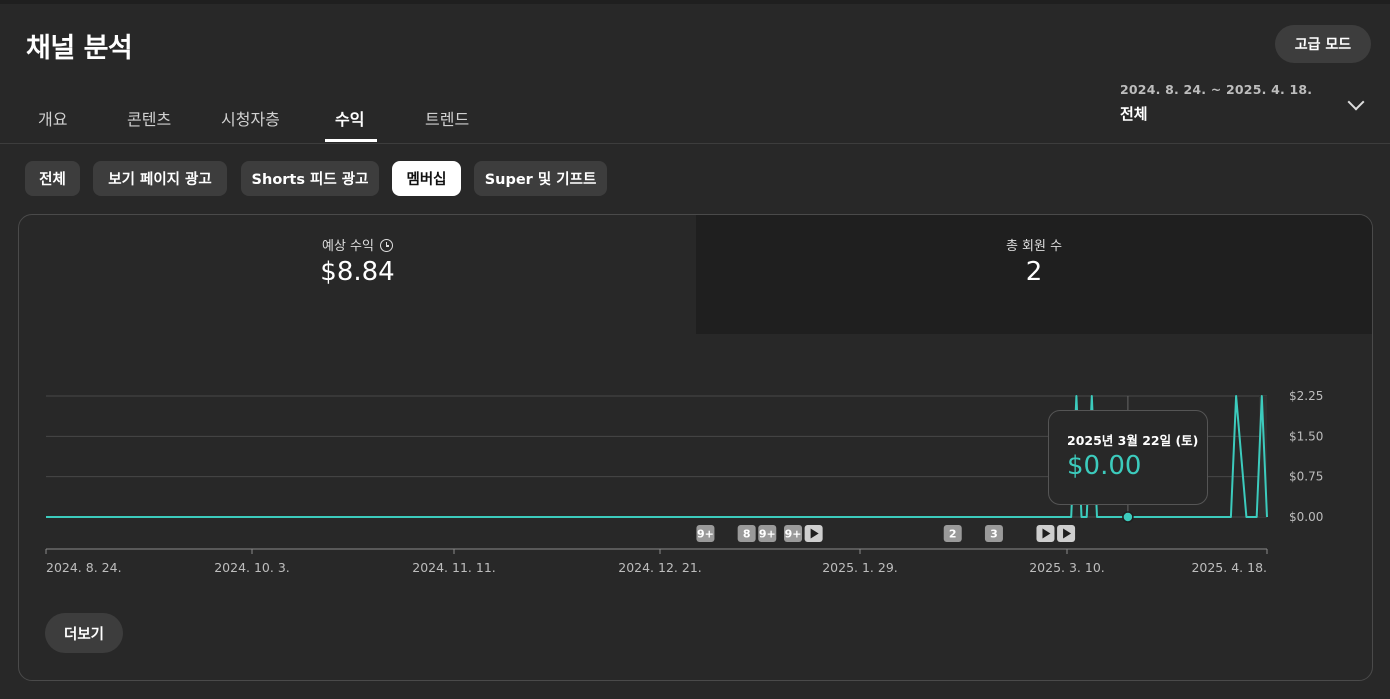  What do you see at coordinates (1216, 89) in the screenshot?
I see `date-range-text: 2024. 8. 24. ~ 2025. 4. 18.` at bounding box center [1216, 89].